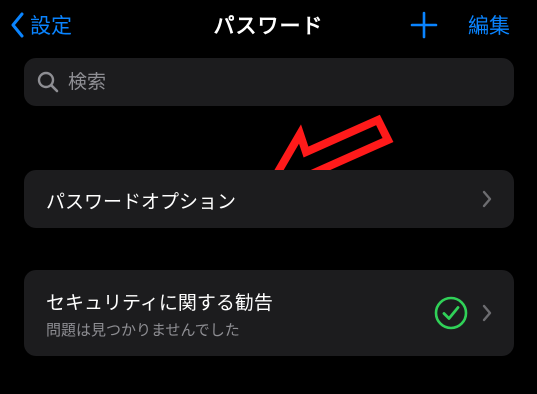 The image size is (537, 394). I want to click on security-recommendations-label: セキュリティに関する勧告, so click(159, 303).